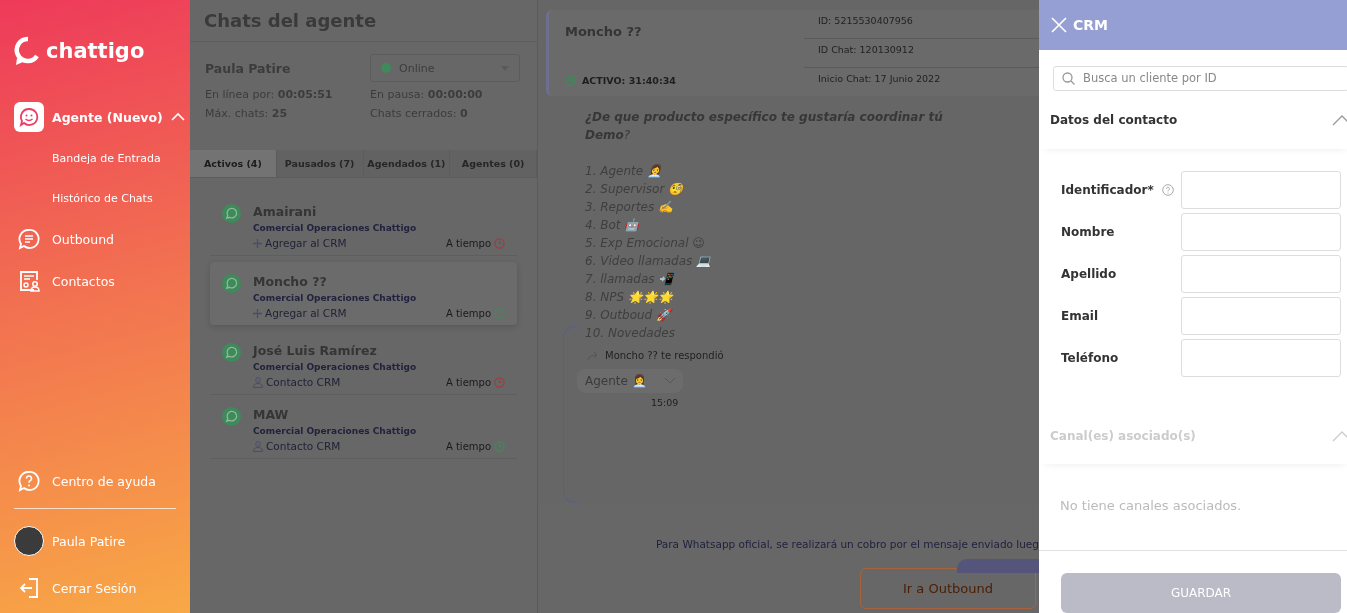 This screenshot has width=1347, height=613. What do you see at coordinates (407, 163) in the screenshot?
I see `tab: Agendados (1)` at bounding box center [407, 163].